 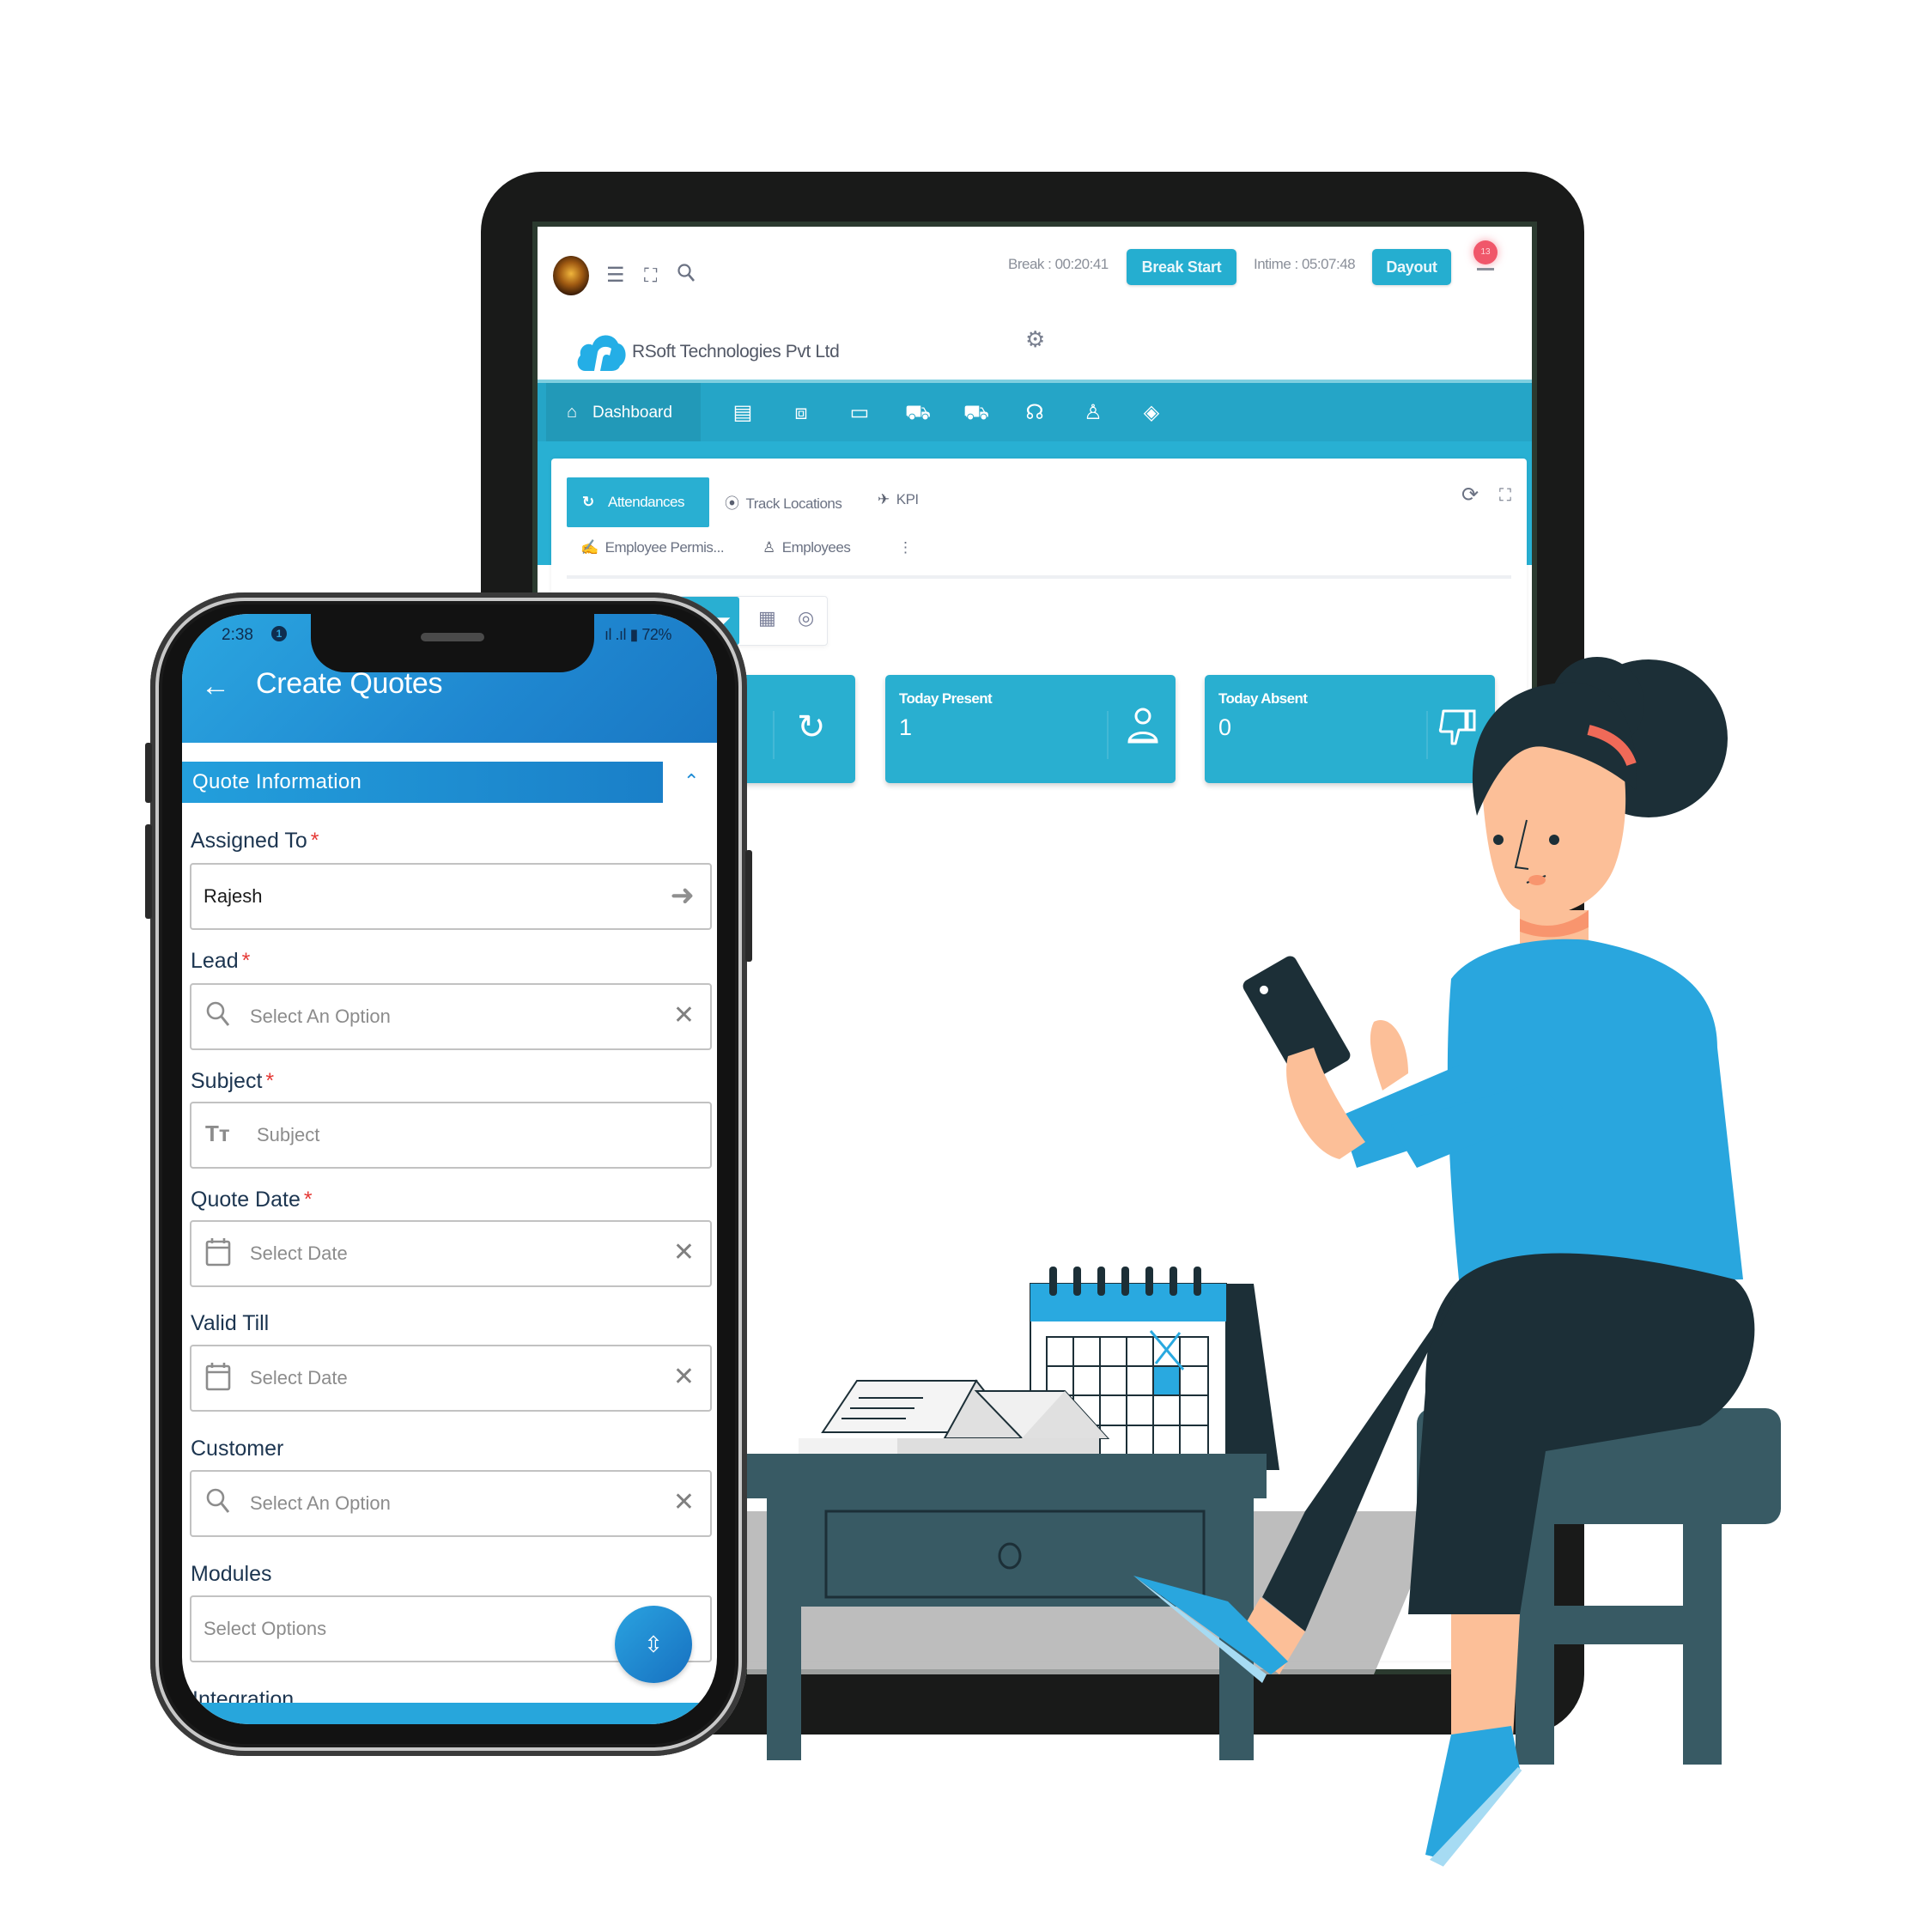 I want to click on field-label-valid-till: Valid Till, so click(x=230, y=1323).